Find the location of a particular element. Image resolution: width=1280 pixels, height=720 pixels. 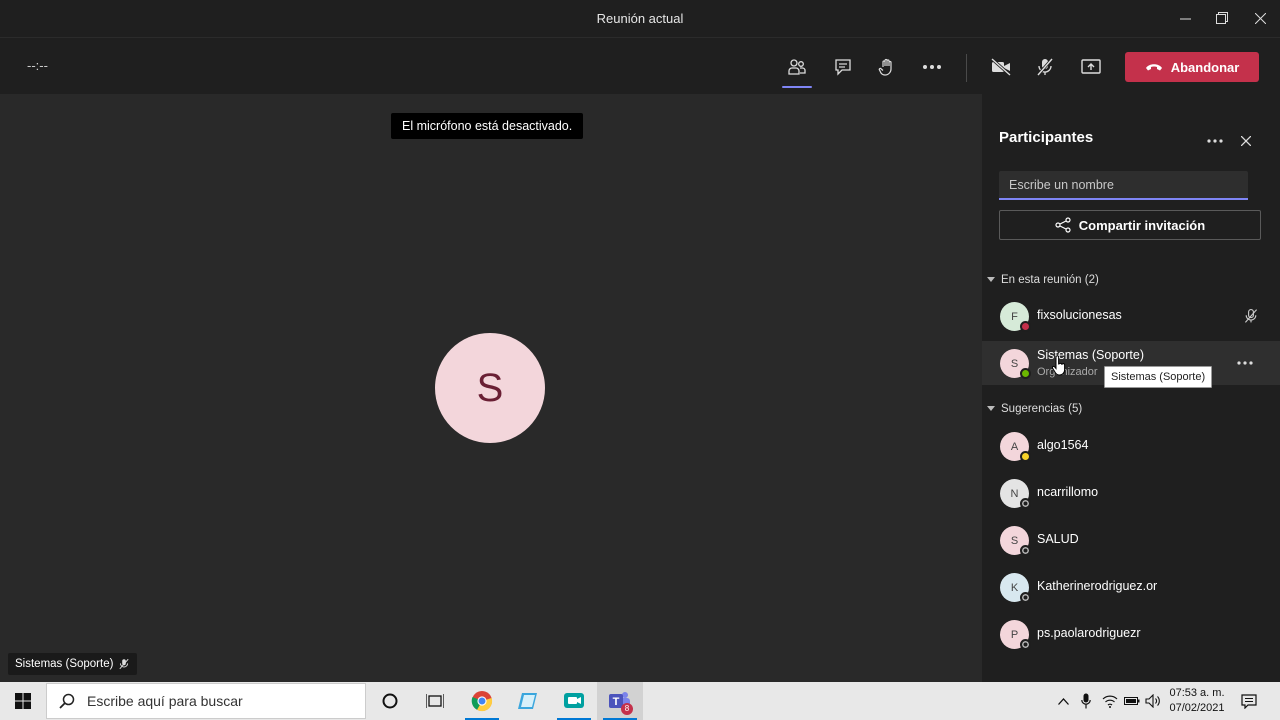

cortana-icon is located at coordinates (390, 701).